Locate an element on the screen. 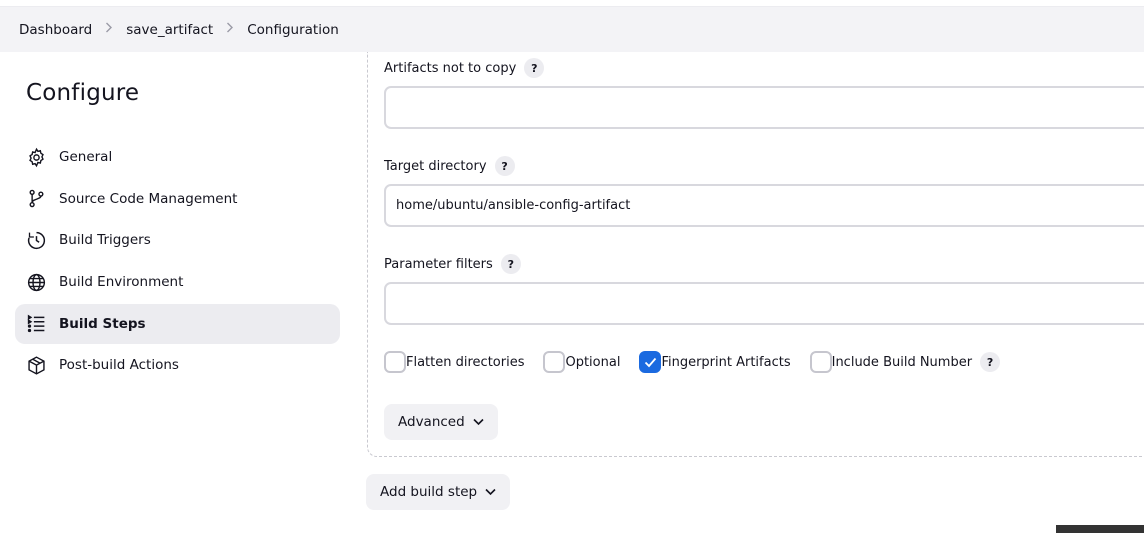 The height and width of the screenshot is (533, 1144). sidebar-item-source-code-management: Source Code Management is located at coordinates (177, 199).